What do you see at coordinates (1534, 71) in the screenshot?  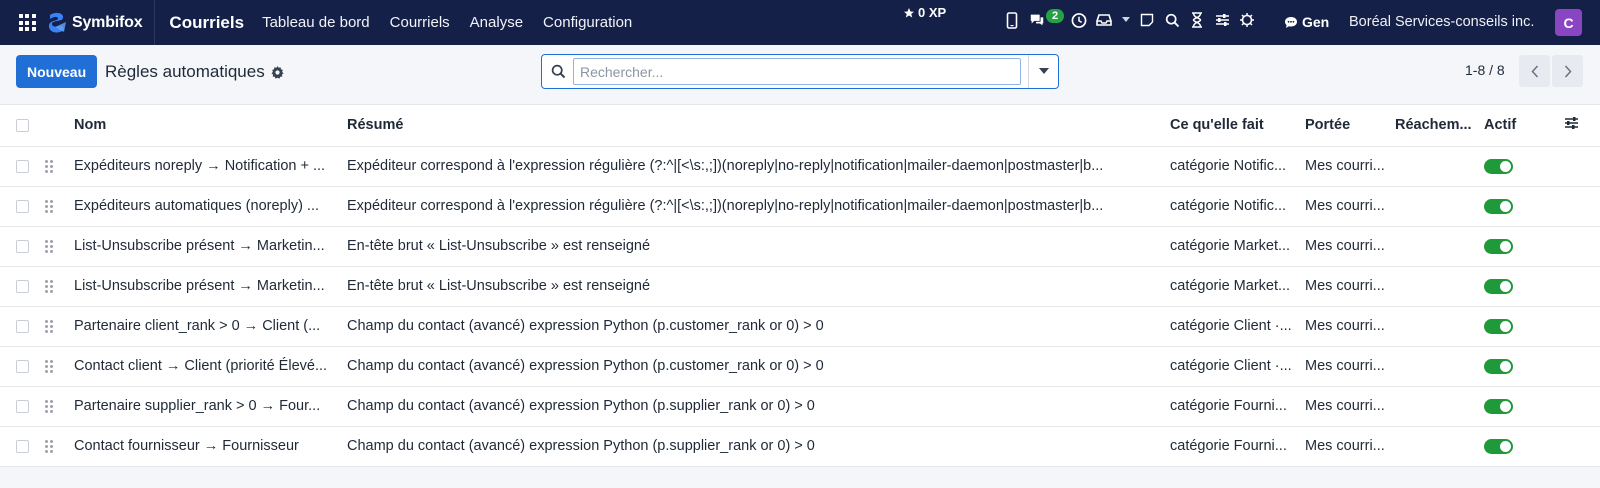 I see `pager-previous-button` at bounding box center [1534, 71].